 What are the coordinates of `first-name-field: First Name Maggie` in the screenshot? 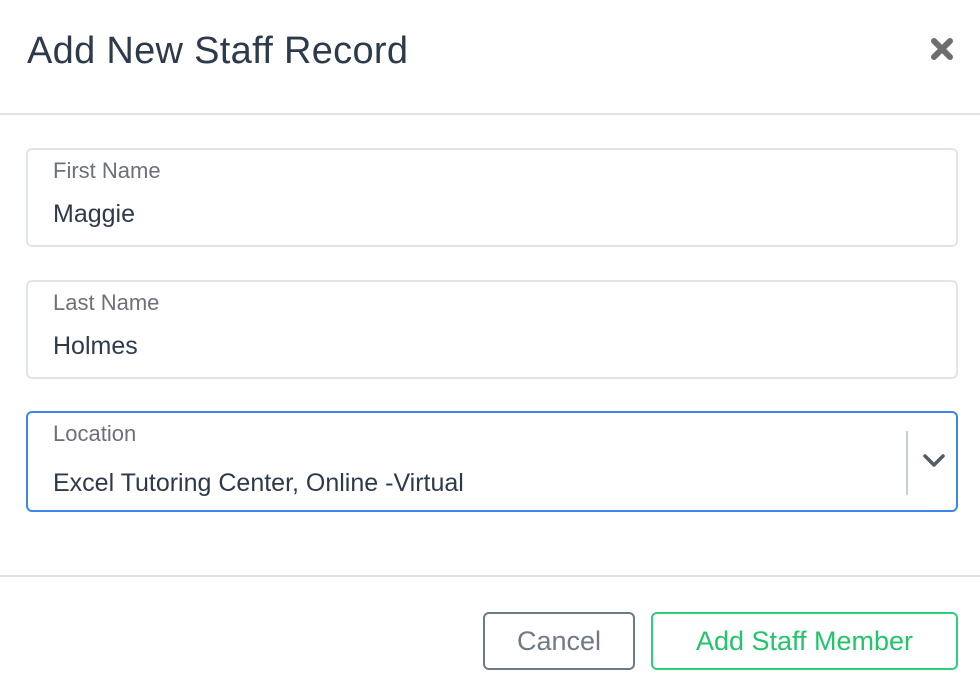 It's located at (492, 197).